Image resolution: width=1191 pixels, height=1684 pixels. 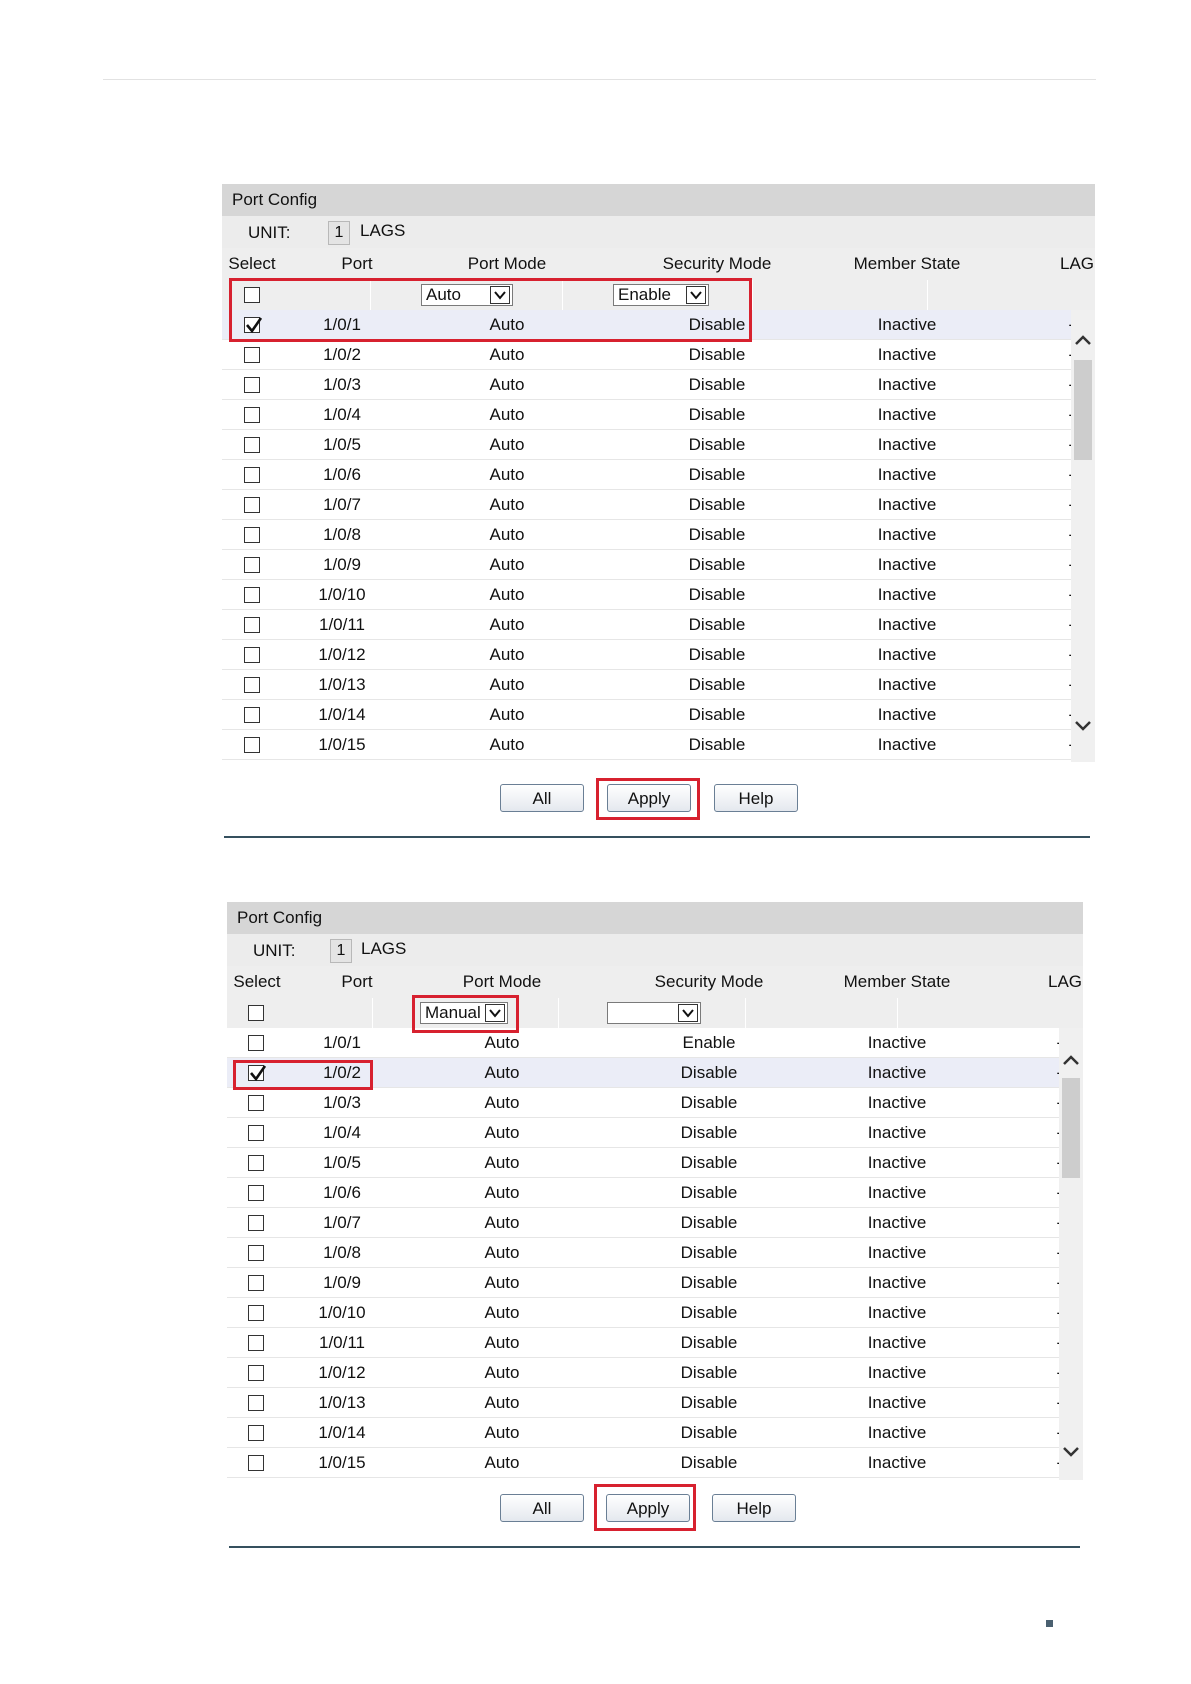 What do you see at coordinates (654, 1547) in the screenshot?
I see `section-rule` at bounding box center [654, 1547].